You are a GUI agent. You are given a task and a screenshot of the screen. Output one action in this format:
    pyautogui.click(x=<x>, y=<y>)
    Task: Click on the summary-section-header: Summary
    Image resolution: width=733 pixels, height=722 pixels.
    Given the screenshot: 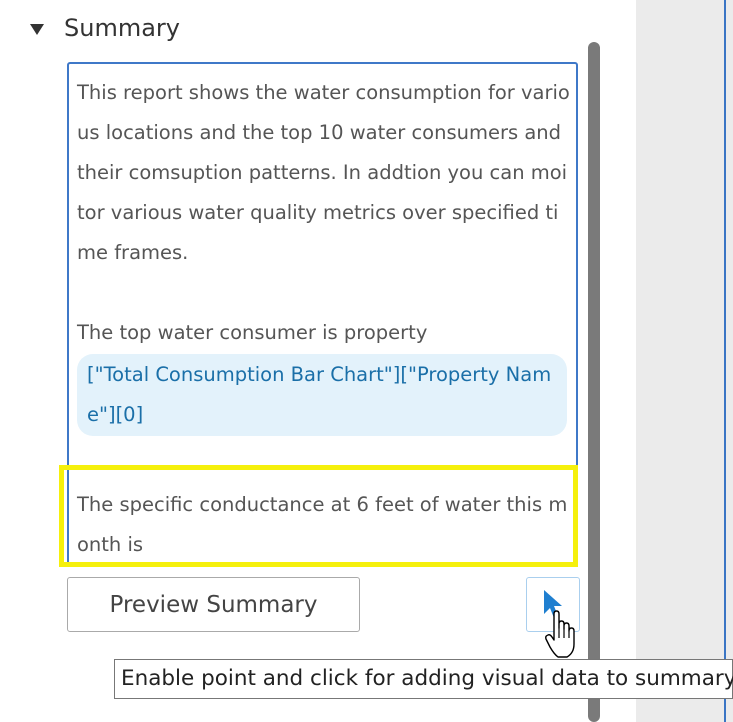 What is the action you would take?
    pyautogui.click(x=105, y=28)
    